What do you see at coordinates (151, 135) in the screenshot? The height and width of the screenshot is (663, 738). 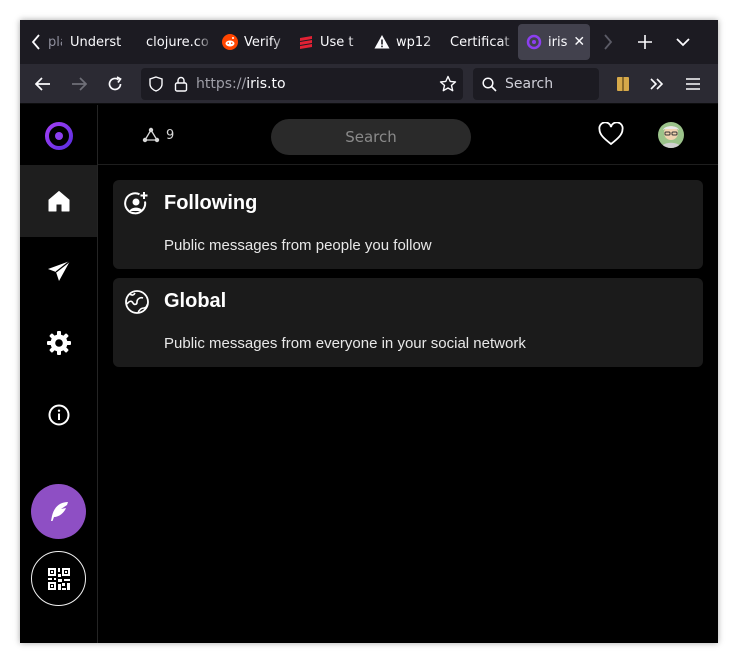 I see `peers-network-icon` at bounding box center [151, 135].